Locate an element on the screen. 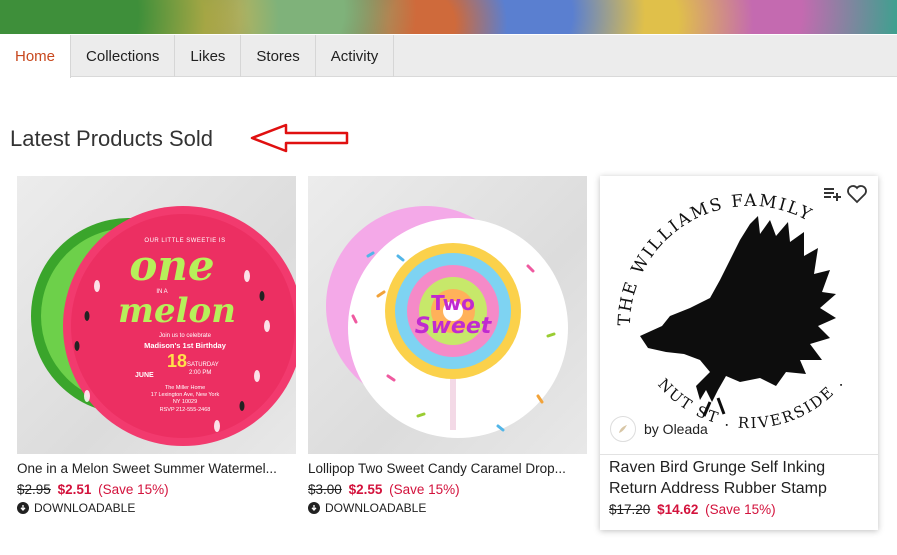 The height and width of the screenshot is (555, 897). tab-collections: Collections is located at coordinates (123, 56).